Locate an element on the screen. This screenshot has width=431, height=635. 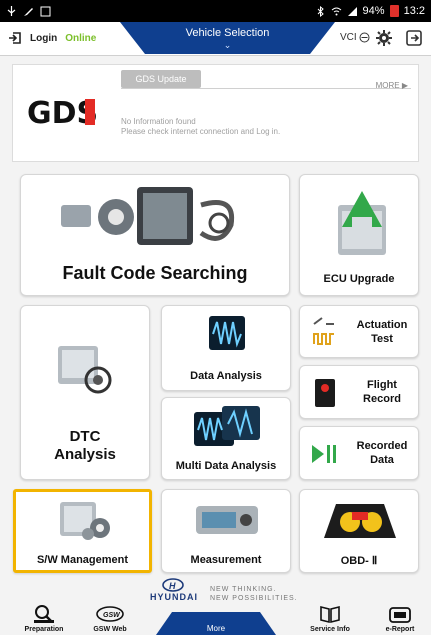
more-tab-label: More is located at coordinates (216, 628).